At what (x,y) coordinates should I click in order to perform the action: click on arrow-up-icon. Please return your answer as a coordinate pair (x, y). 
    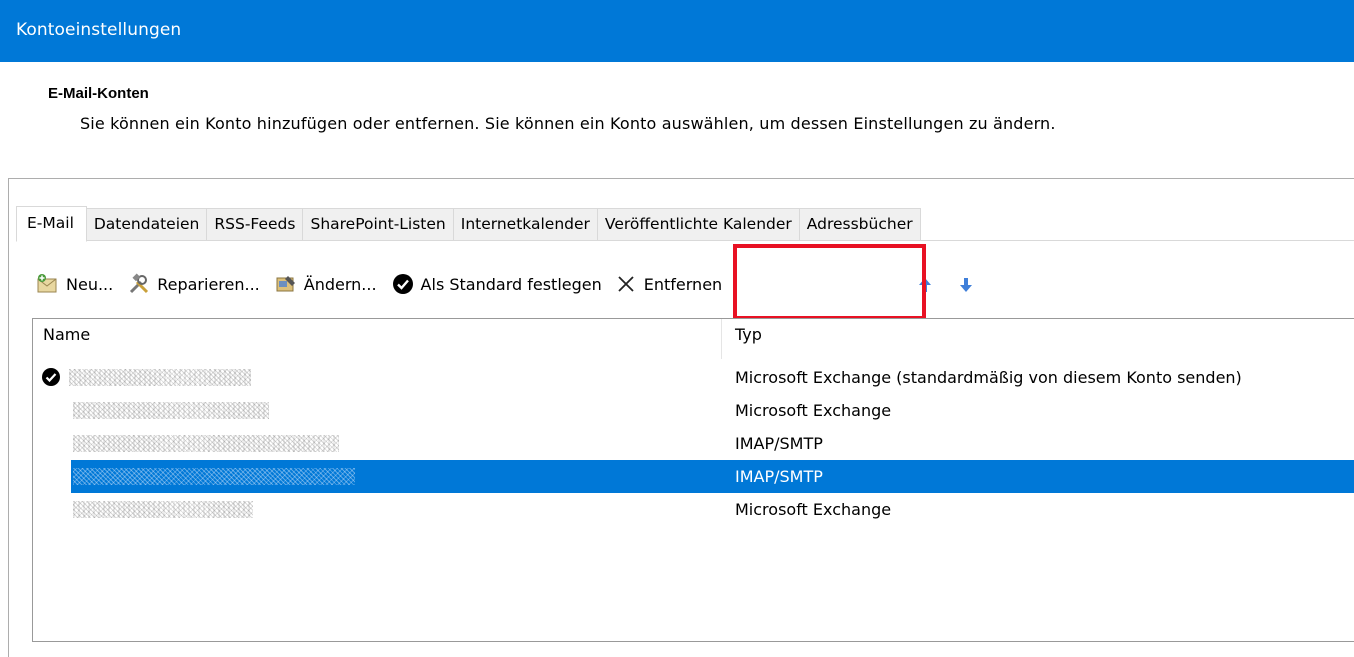
    Looking at the image, I should click on (925, 285).